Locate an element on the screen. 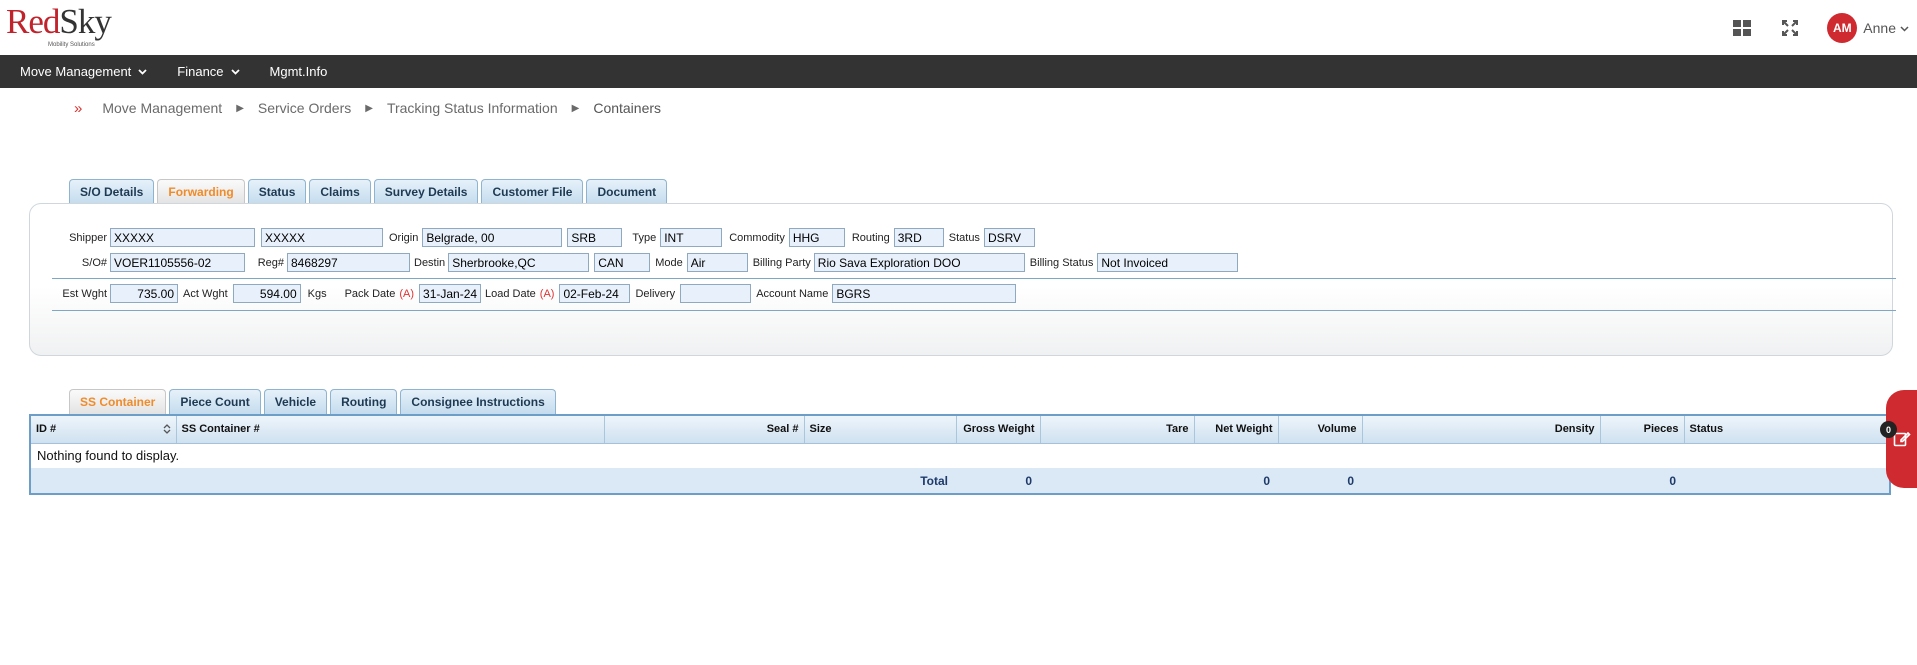 This screenshot has width=1917, height=665. delivery-label: Delivery is located at coordinates (655, 293).